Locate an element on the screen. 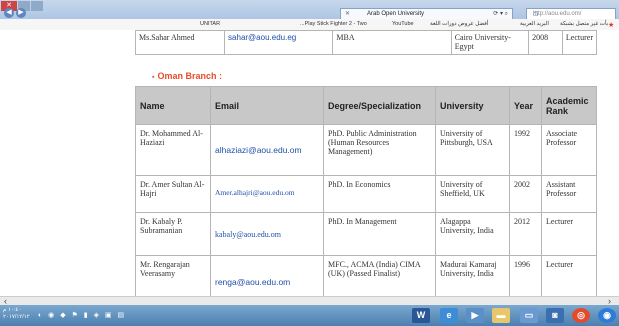  fav-item: بأت غير متصل بشبكة is located at coordinates (584, 24).